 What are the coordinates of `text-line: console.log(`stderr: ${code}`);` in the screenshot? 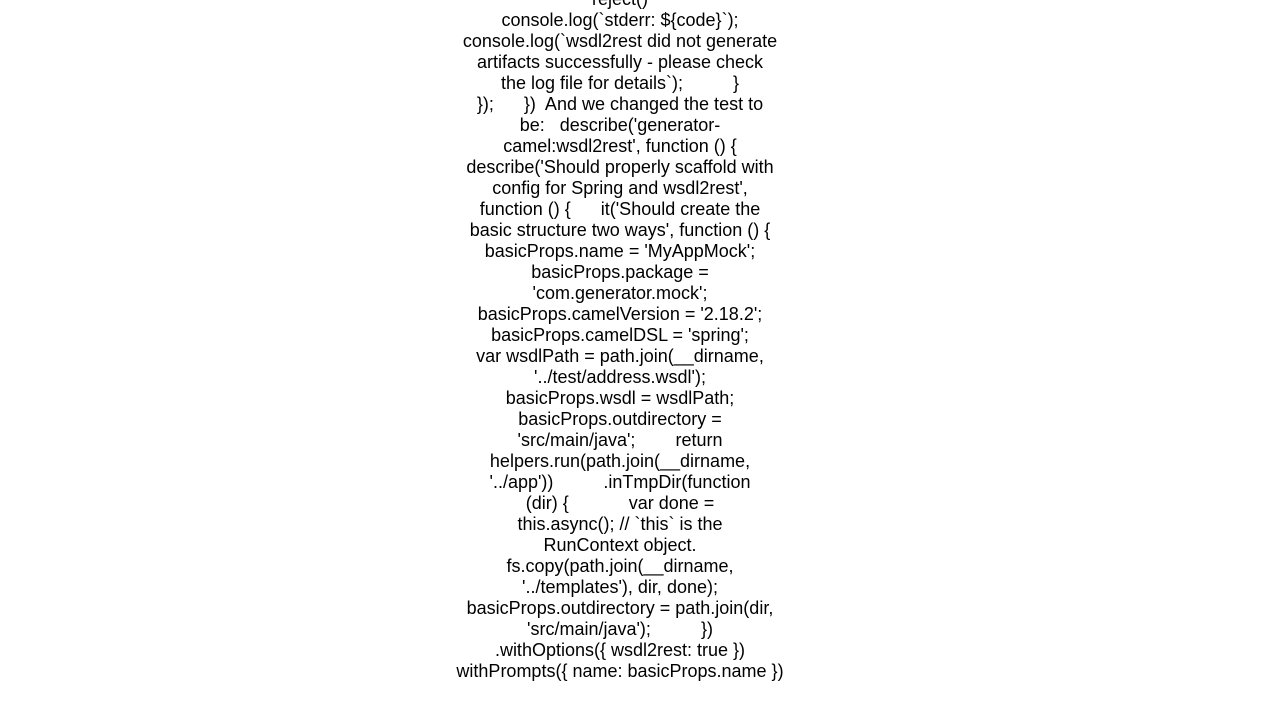 It's located at (620, 20).